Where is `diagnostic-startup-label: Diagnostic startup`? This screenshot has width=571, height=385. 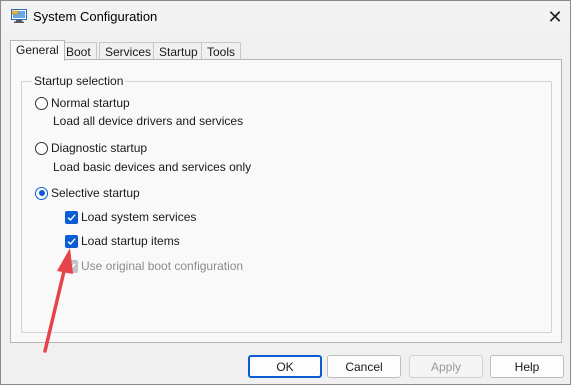 diagnostic-startup-label: Diagnostic startup is located at coordinates (99, 148).